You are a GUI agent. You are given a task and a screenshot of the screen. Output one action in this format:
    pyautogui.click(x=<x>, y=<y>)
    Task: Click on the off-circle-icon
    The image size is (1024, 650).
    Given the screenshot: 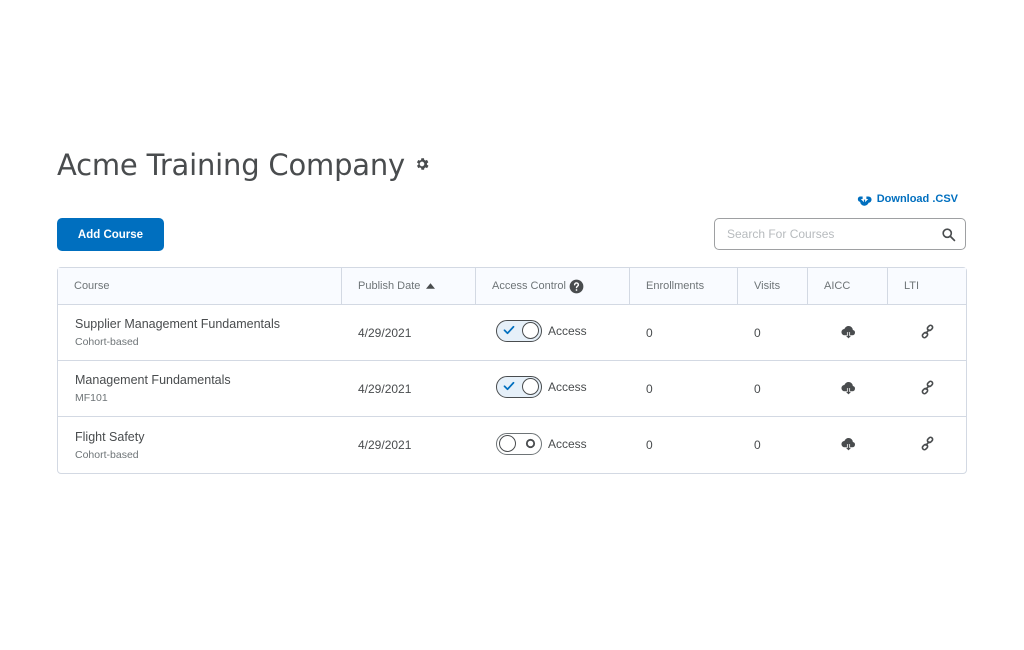 What is the action you would take?
    pyautogui.click(x=530, y=443)
    